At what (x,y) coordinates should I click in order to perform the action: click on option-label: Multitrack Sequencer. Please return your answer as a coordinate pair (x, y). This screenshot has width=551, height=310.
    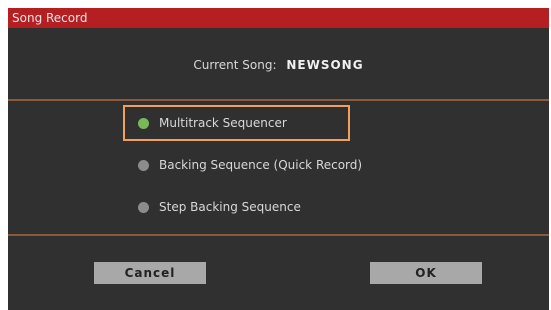
    Looking at the image, I should click on (223, 123).